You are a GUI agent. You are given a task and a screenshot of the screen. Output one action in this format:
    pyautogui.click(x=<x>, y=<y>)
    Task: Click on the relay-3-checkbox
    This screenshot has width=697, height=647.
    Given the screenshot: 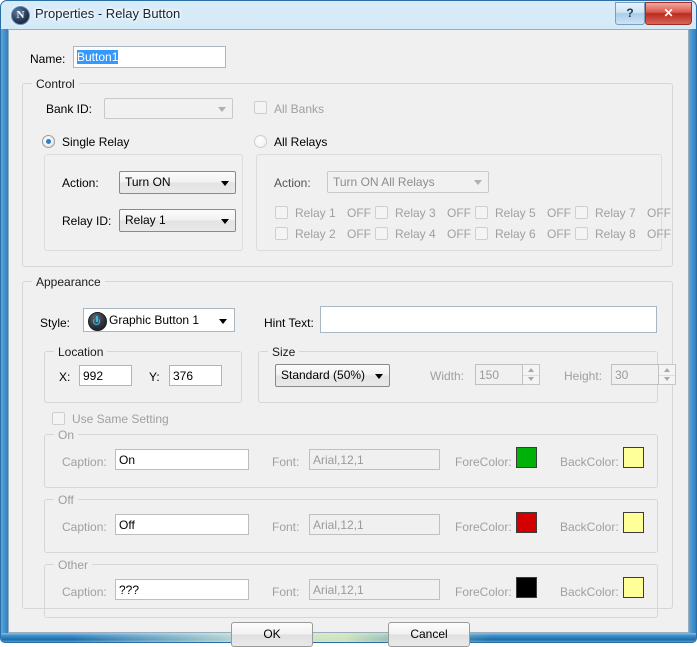 What is the action you would take?
    pyautogui.click(x=381, y=212)
    